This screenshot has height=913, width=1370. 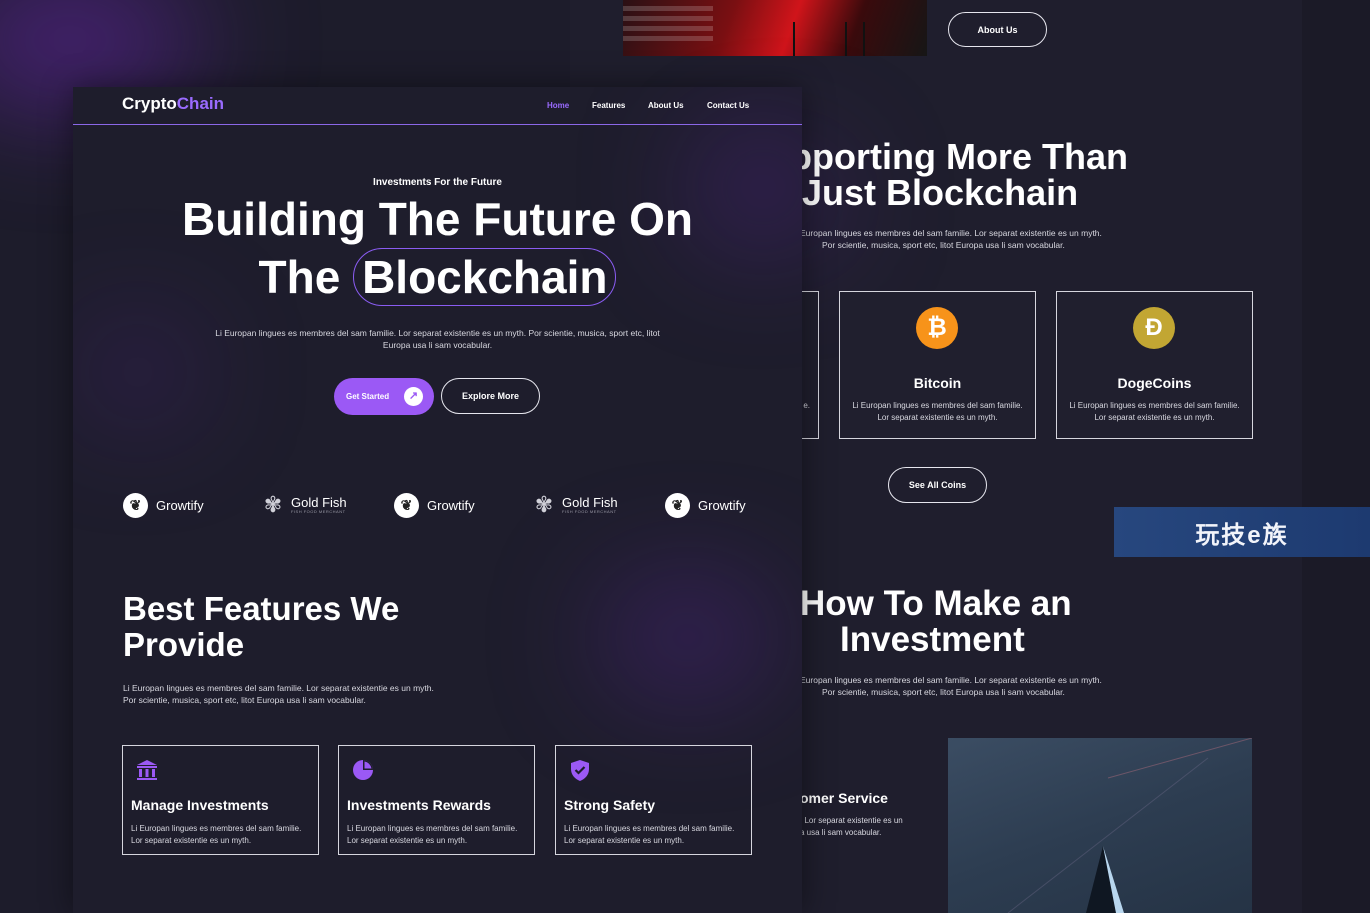 I want to click on hero-highlight-pill: Blockchain, so click(x=485, y=277).